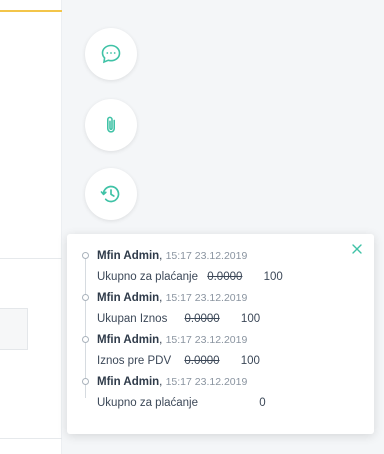  I want to click on entry-field: Iznos pre PDV, so click(134, 361).